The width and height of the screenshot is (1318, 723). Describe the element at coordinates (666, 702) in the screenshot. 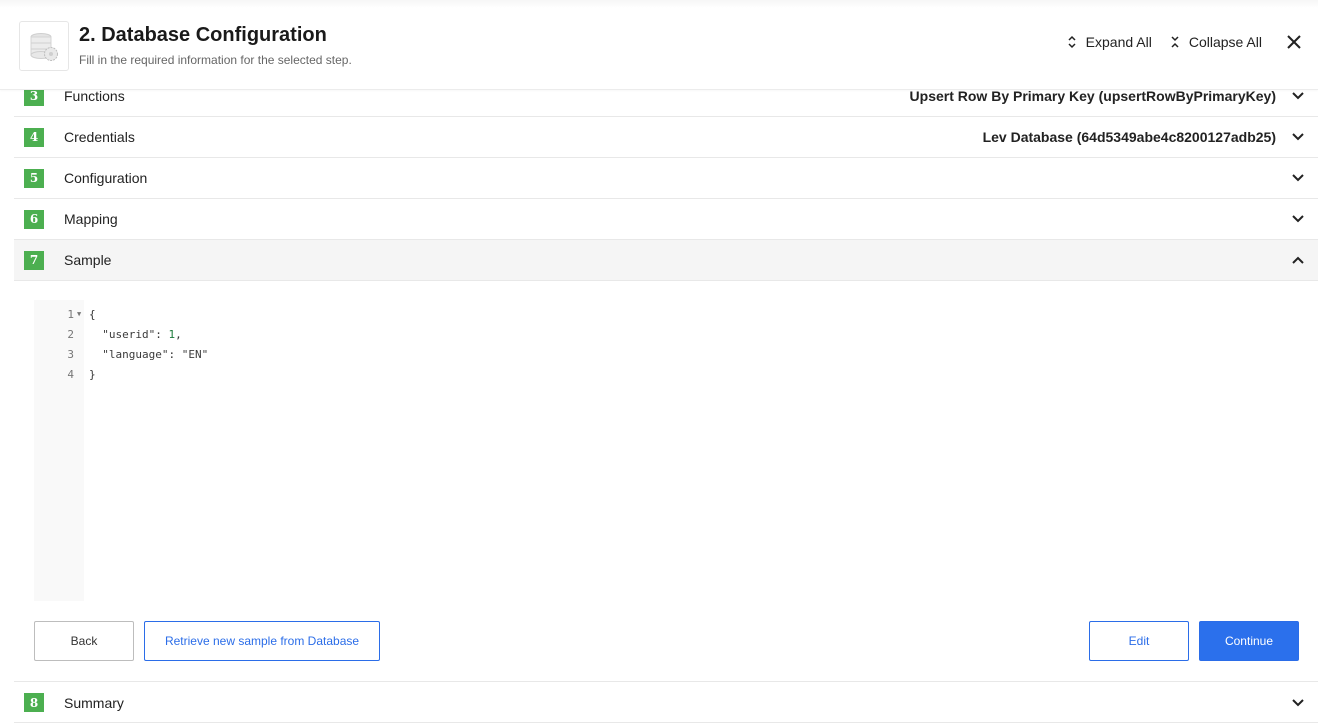

I see `step-summary: 8 Summary` at that location.